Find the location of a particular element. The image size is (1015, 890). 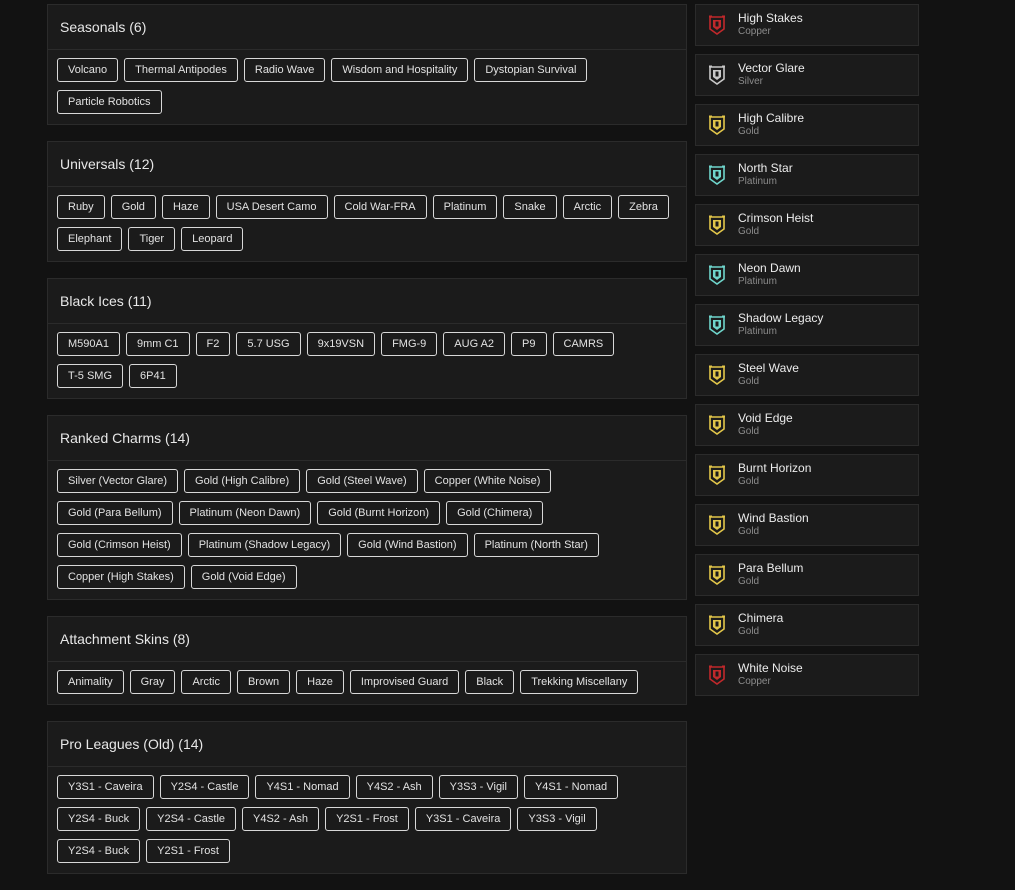

rank-card: White Noise Copper is located at coordinates (807, 675).